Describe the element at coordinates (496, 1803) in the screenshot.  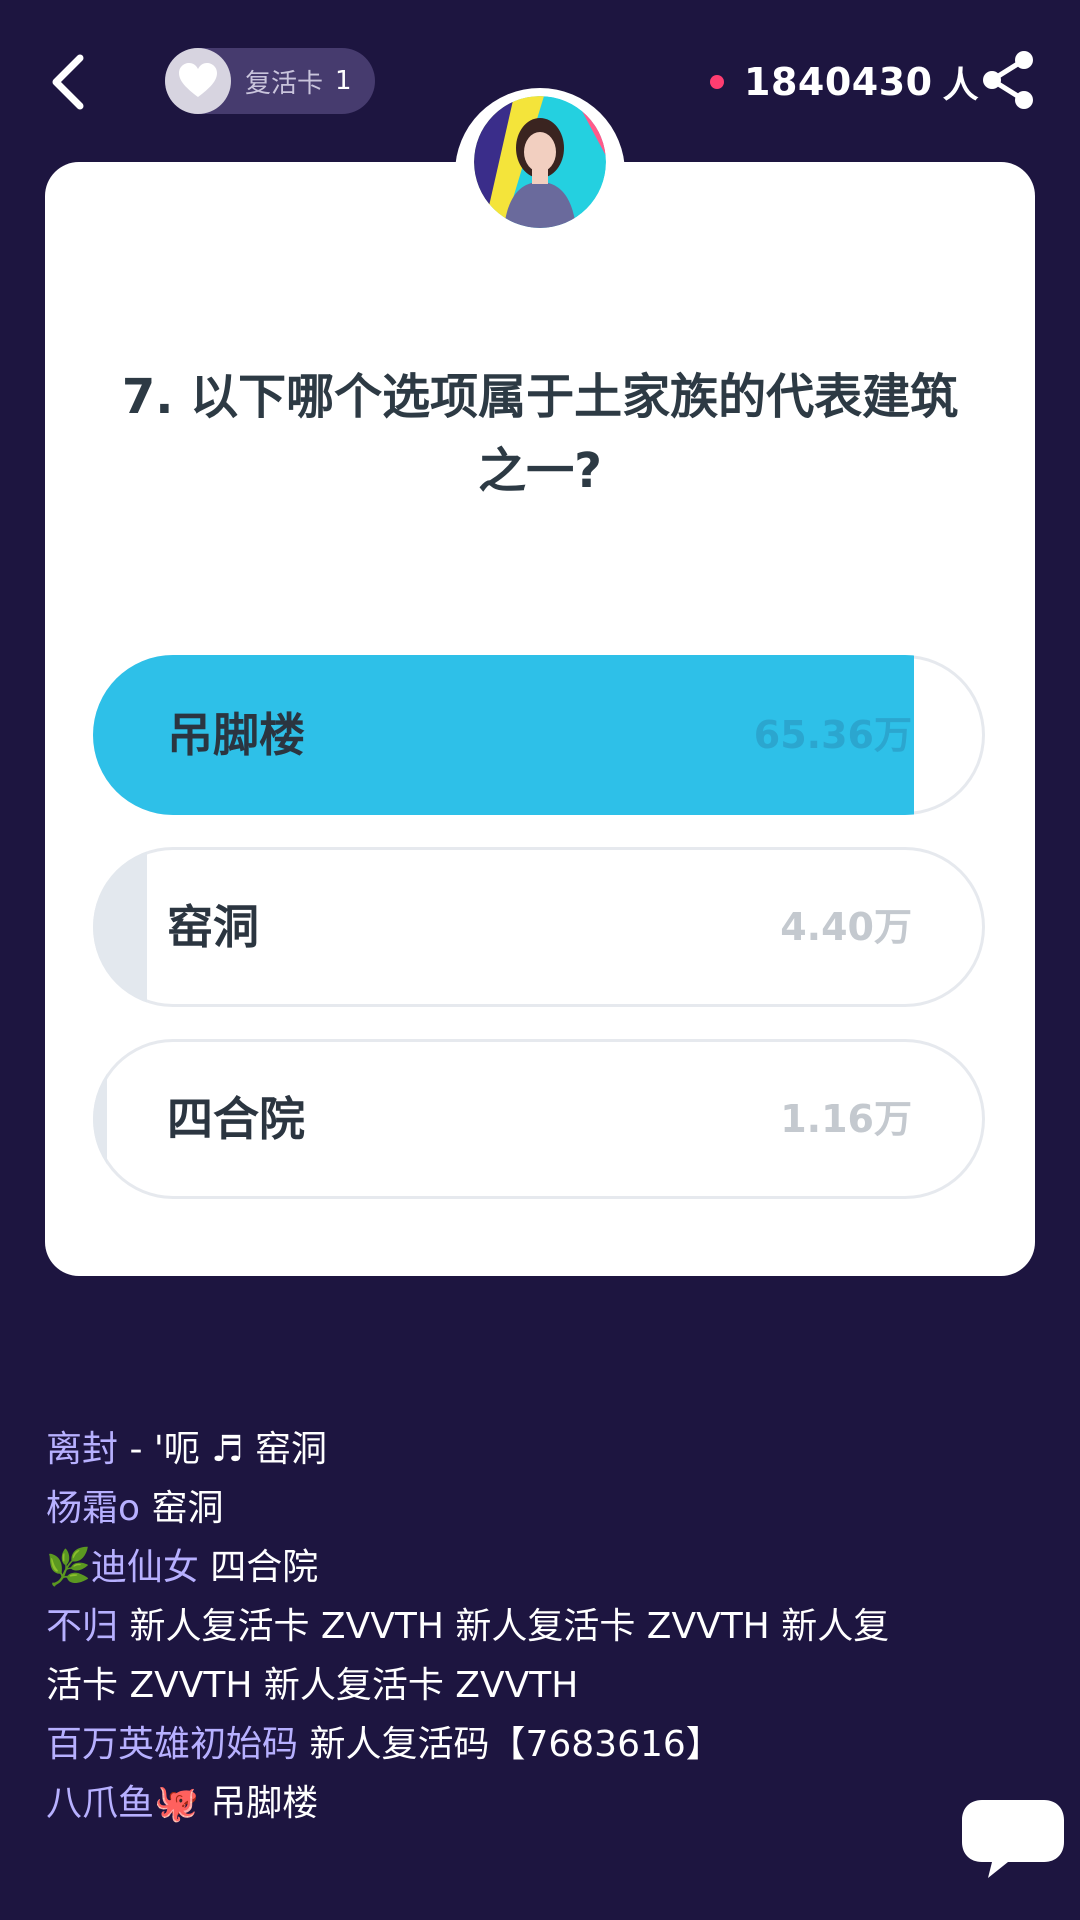
I see `chat-message: 八爪鱼🐙 吊脚楼` at that location.